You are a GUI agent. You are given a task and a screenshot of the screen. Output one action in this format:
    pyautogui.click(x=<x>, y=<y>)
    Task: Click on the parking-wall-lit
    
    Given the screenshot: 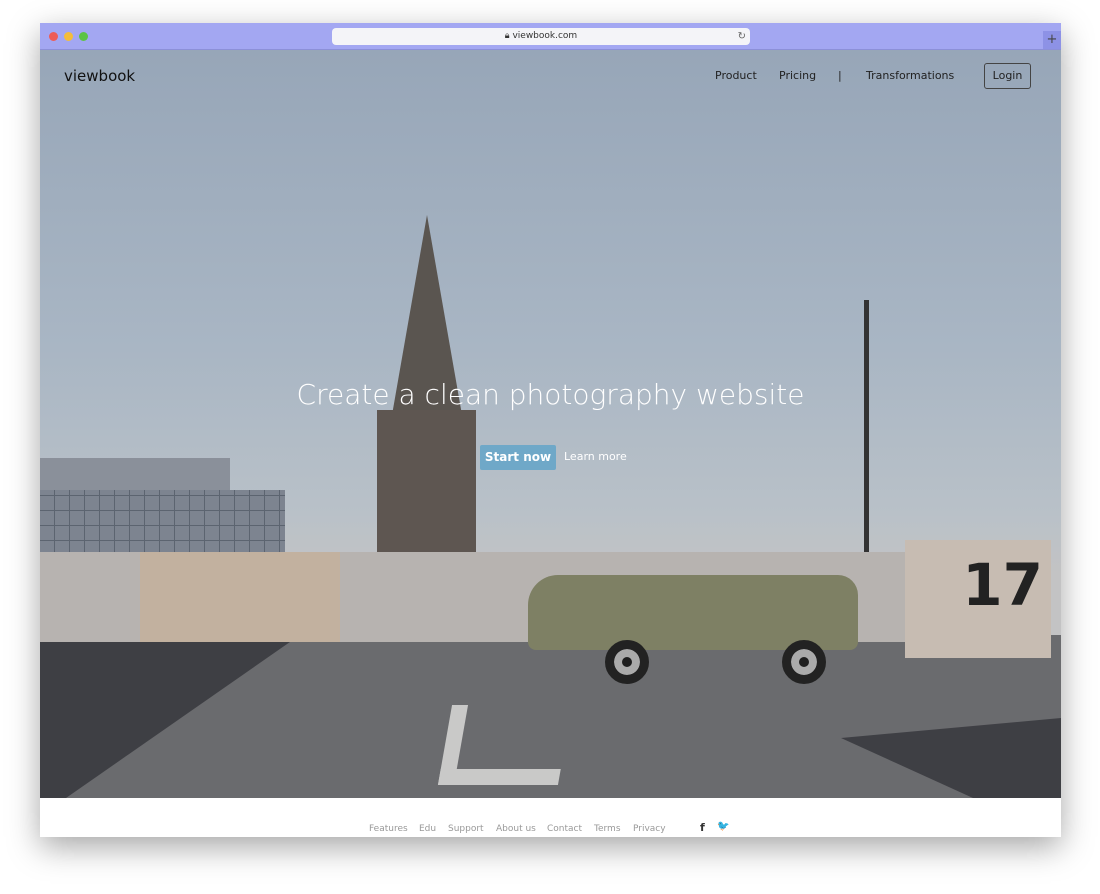 What is the action you would take?
    pyautogui.click(x=240, y=597)
    